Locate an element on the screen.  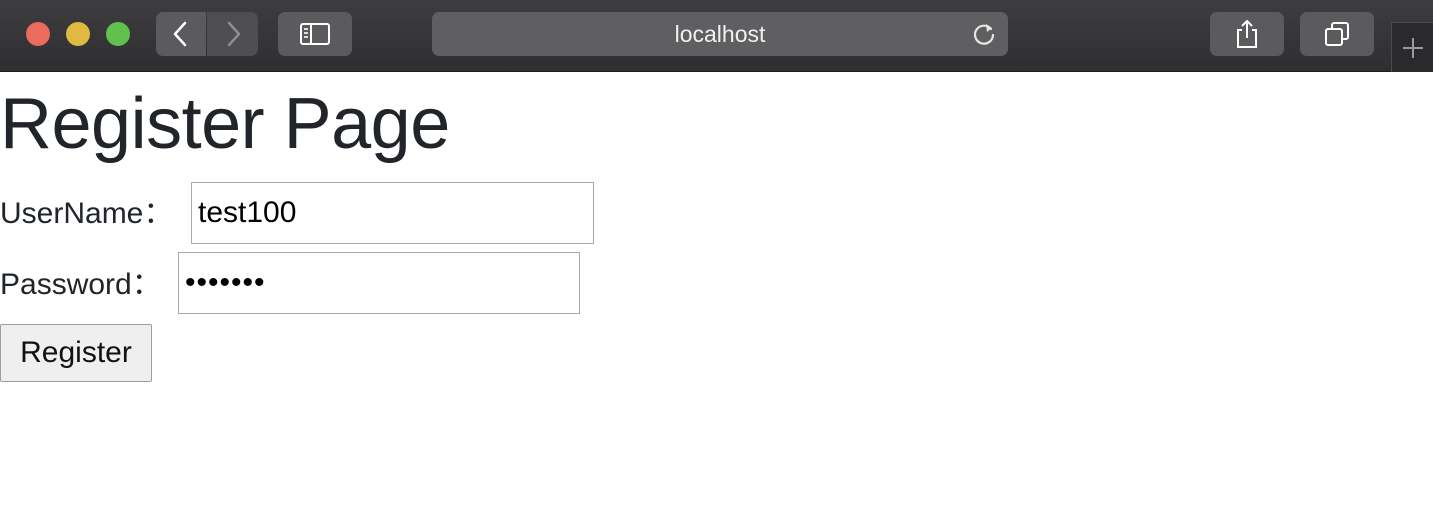
minimize-window-button is located at coordinates (78, 34).